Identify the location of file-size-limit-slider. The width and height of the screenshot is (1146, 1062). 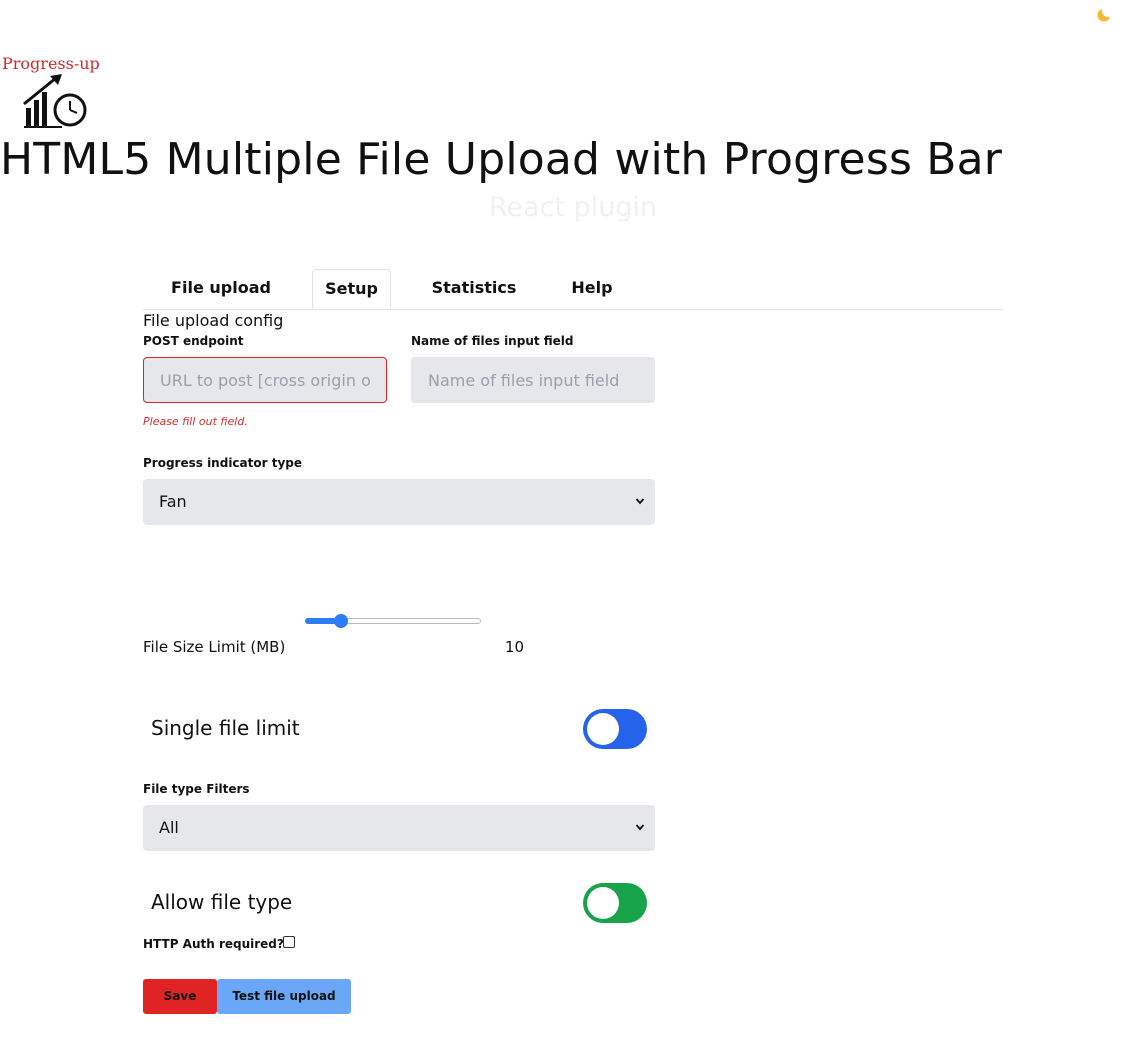
(393, 621).